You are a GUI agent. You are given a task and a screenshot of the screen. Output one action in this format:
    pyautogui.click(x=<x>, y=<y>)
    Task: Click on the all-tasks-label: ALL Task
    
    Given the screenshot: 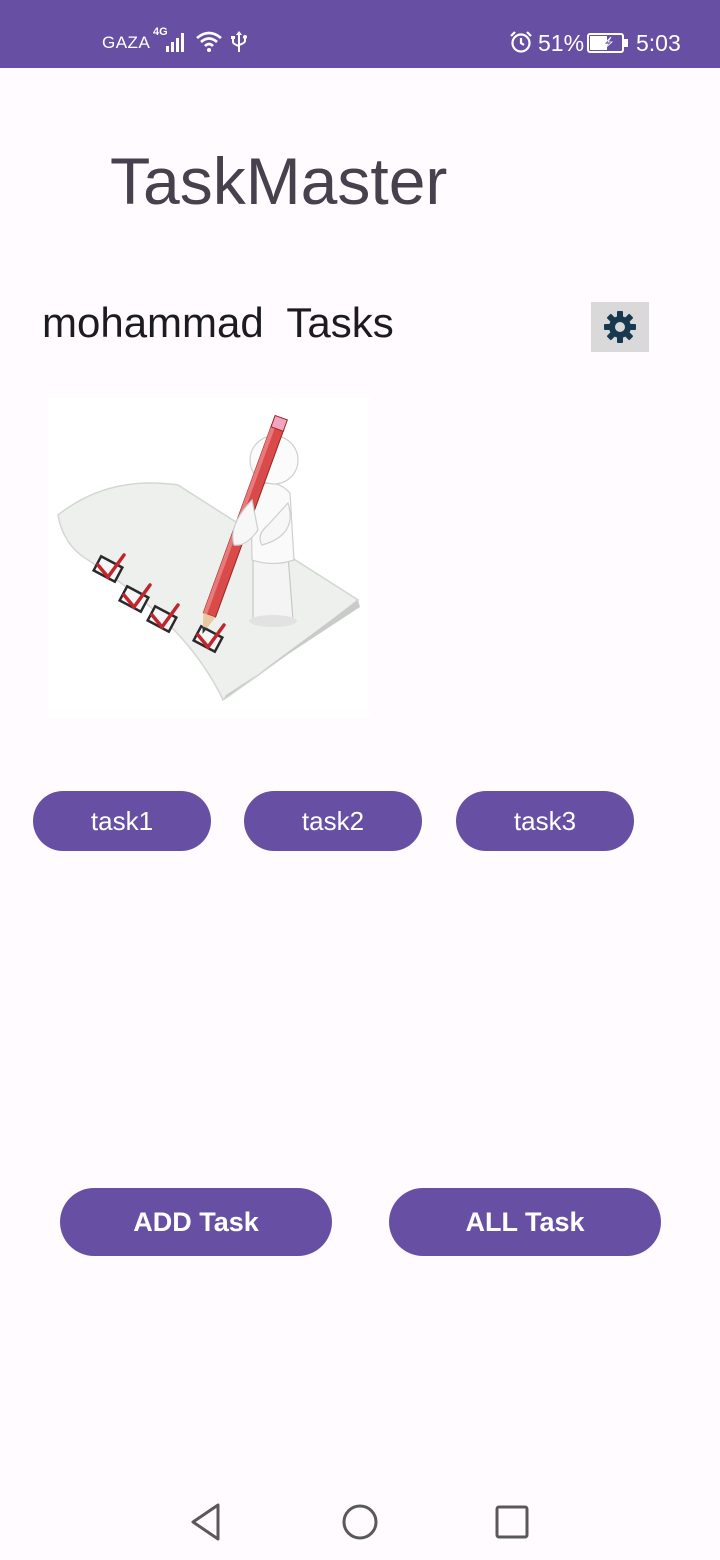 What is the action you would take?
    pyautogui.click(x=525, y=1221)
    